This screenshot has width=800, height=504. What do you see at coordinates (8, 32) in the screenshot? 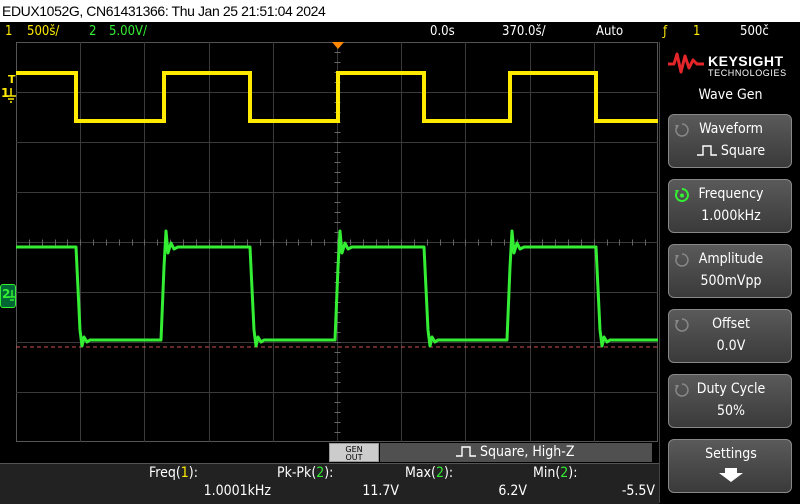
I see `ch1-number: 1` at bounding box center [8, 32].